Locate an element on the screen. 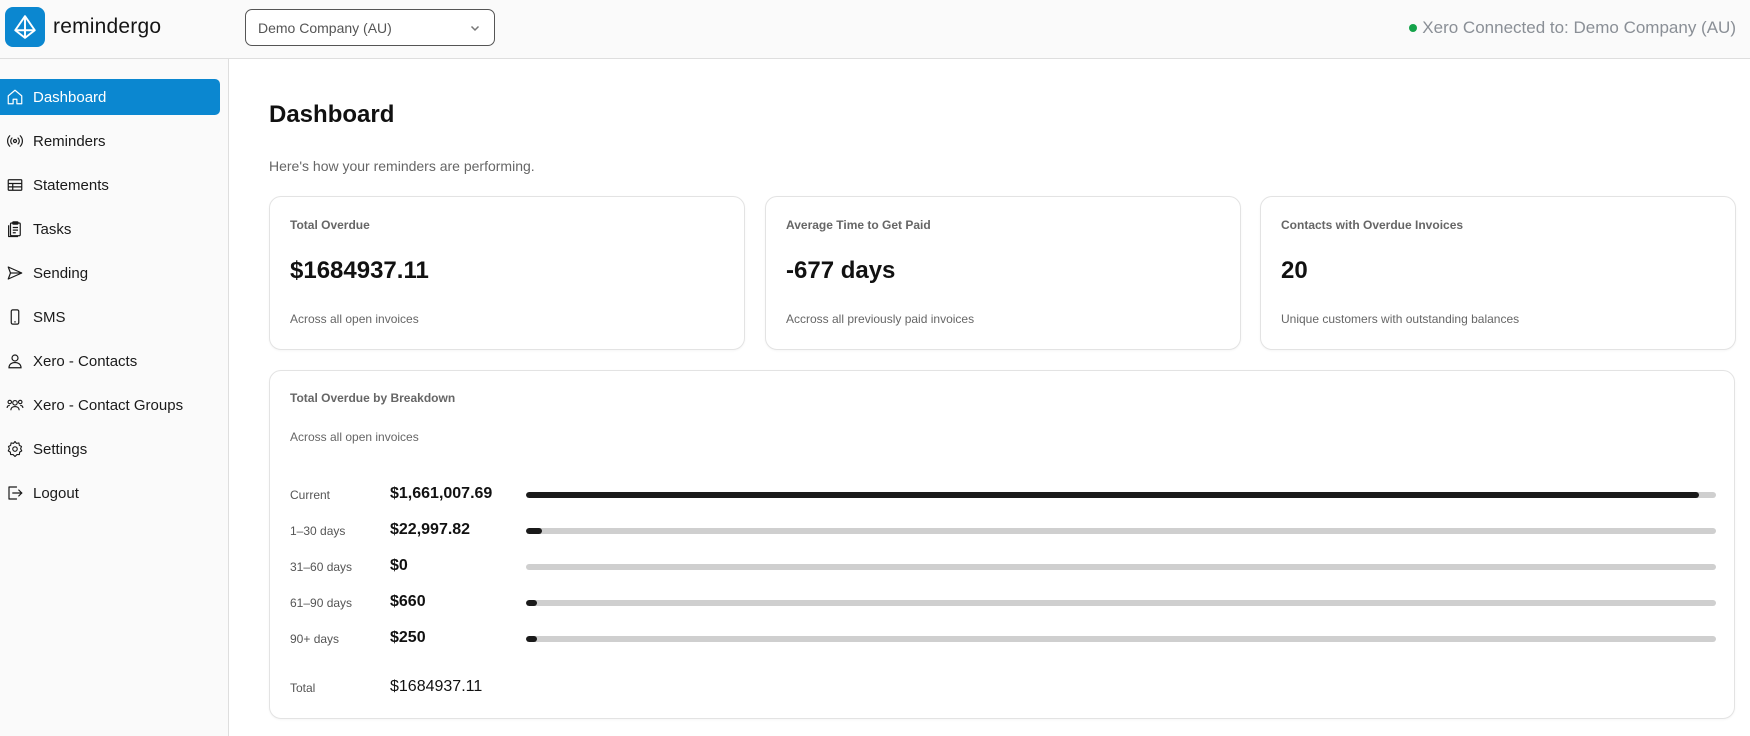 This screenshot has height=736, width=1750. breakdown-row-amount: $250 is located at coordinates (408, 637).